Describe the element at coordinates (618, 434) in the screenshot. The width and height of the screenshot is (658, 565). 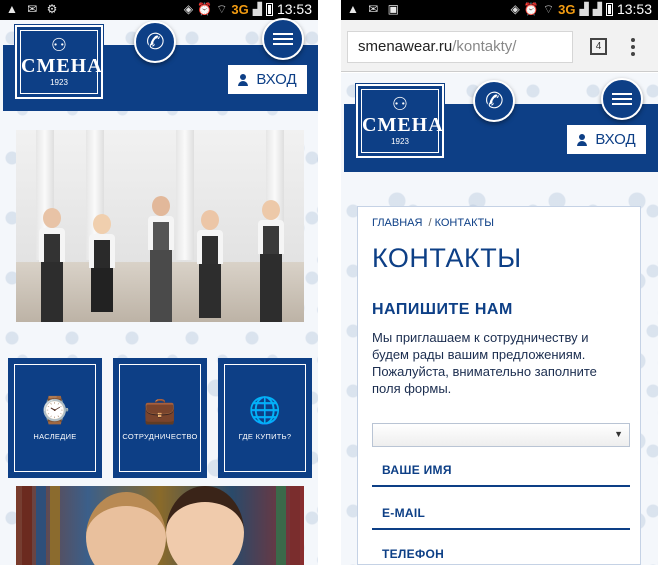
I see `chevron-down-icon: ▼` at that location.